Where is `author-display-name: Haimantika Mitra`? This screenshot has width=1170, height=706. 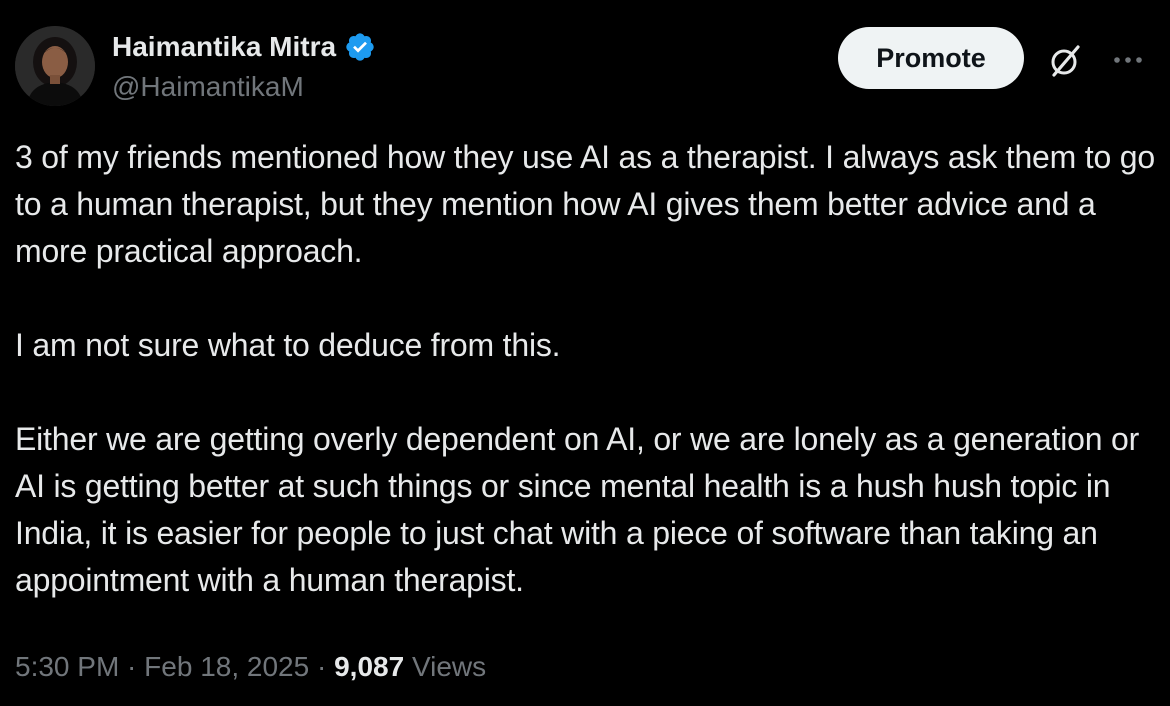
author-display-name: Haimantika Mitra is located at coordinates (224, 47).